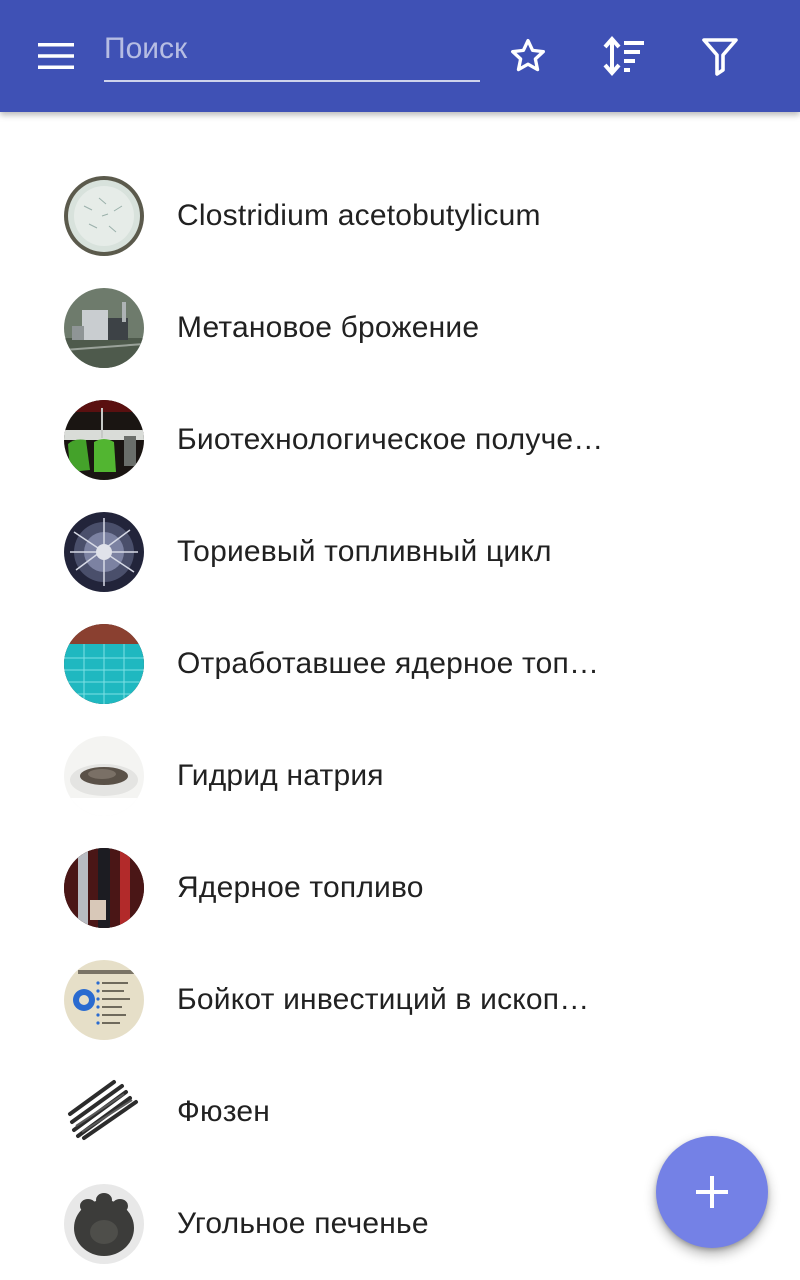 The image size is (800, 1280). I want to click on star-outline-icon, so click(528, 55).